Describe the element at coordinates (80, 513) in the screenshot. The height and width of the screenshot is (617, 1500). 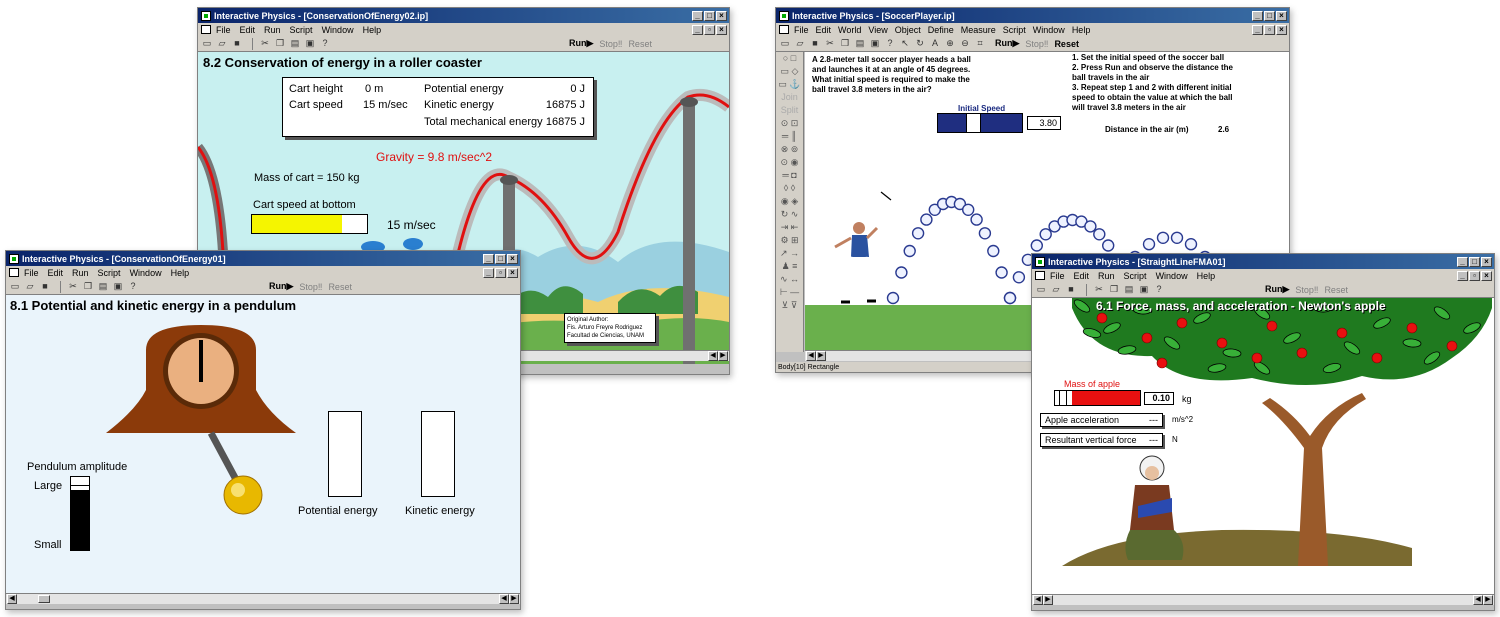
I see `amplitude-slider` at that location.